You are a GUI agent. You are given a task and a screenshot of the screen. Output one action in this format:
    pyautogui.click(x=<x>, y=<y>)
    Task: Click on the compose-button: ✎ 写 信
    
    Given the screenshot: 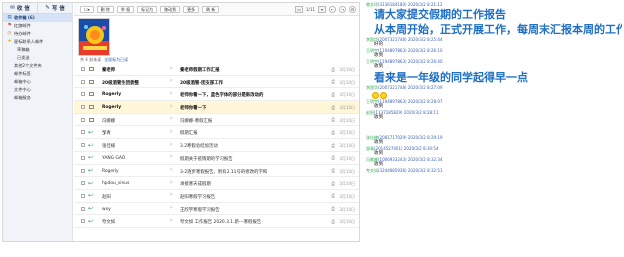 What is the action you would take?
    pyautogui.click(x=54, y=8)
    